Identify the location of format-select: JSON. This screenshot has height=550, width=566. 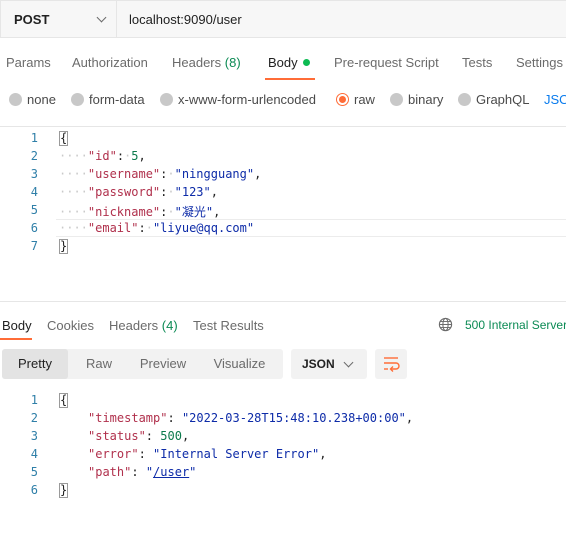
(329, 364).